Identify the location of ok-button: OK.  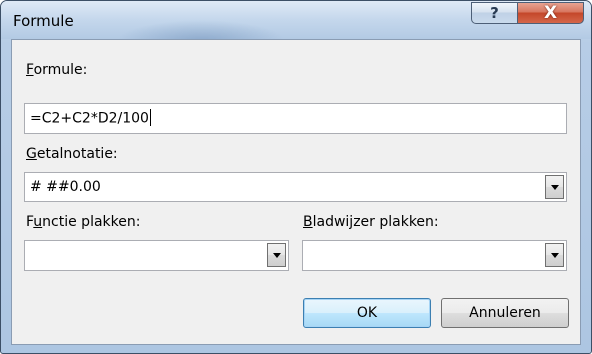
(367, 313).